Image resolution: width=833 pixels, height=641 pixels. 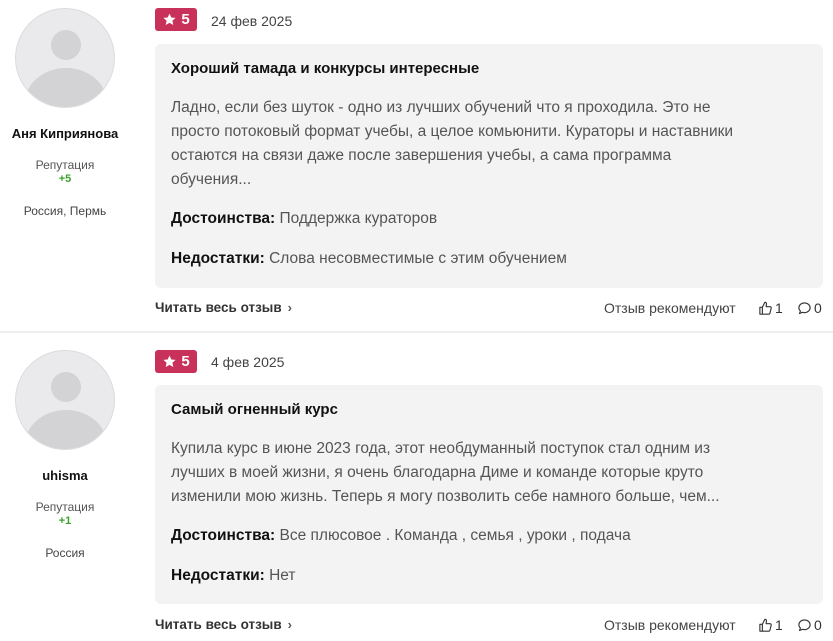 What do you see at coordinates (358, 218) in the screenshot?
I see `pros-text: Поддержка кураторов` at bounding box center [358, 218].